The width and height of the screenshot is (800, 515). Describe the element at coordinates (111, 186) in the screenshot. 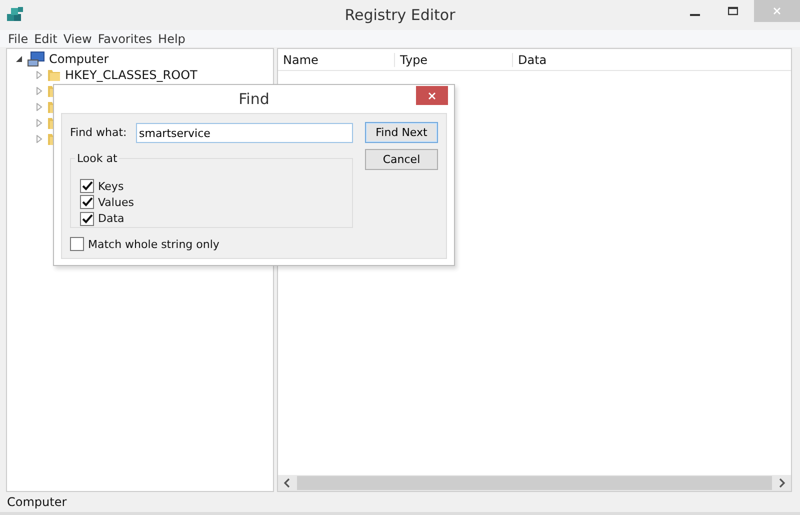

I see `checkbox-label: Keys` at that location.